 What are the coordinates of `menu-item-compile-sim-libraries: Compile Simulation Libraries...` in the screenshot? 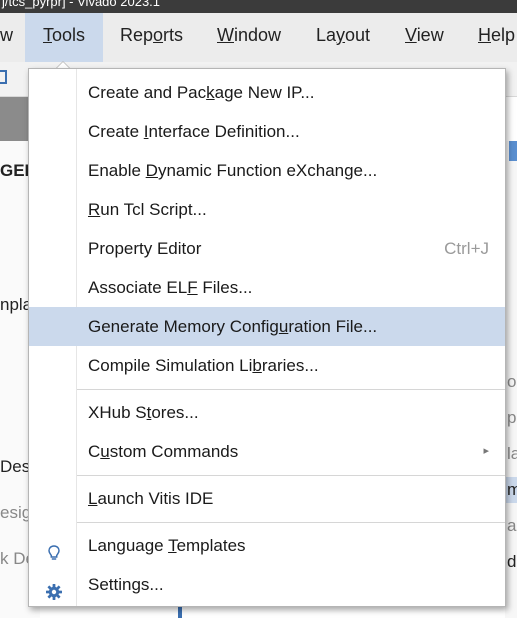 It's located at (267, 365).